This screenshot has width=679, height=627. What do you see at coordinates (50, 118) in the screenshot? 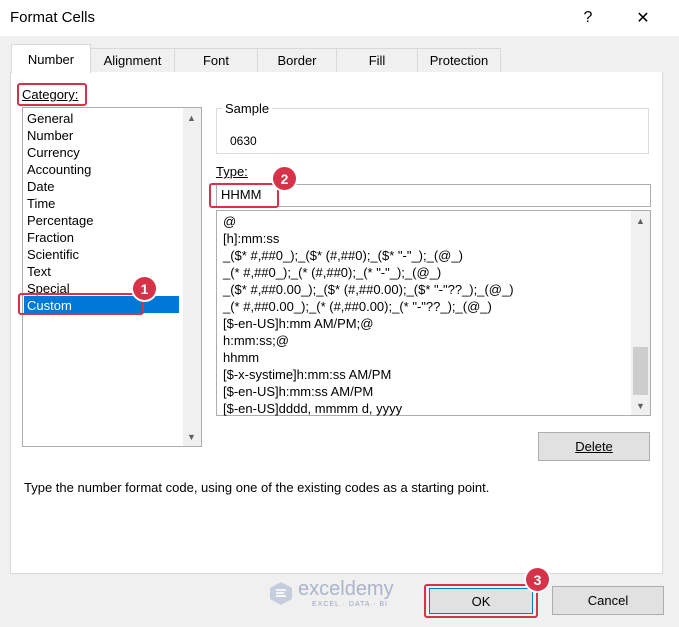
I see `category-item-general: General` at bounding box center [50, 118].